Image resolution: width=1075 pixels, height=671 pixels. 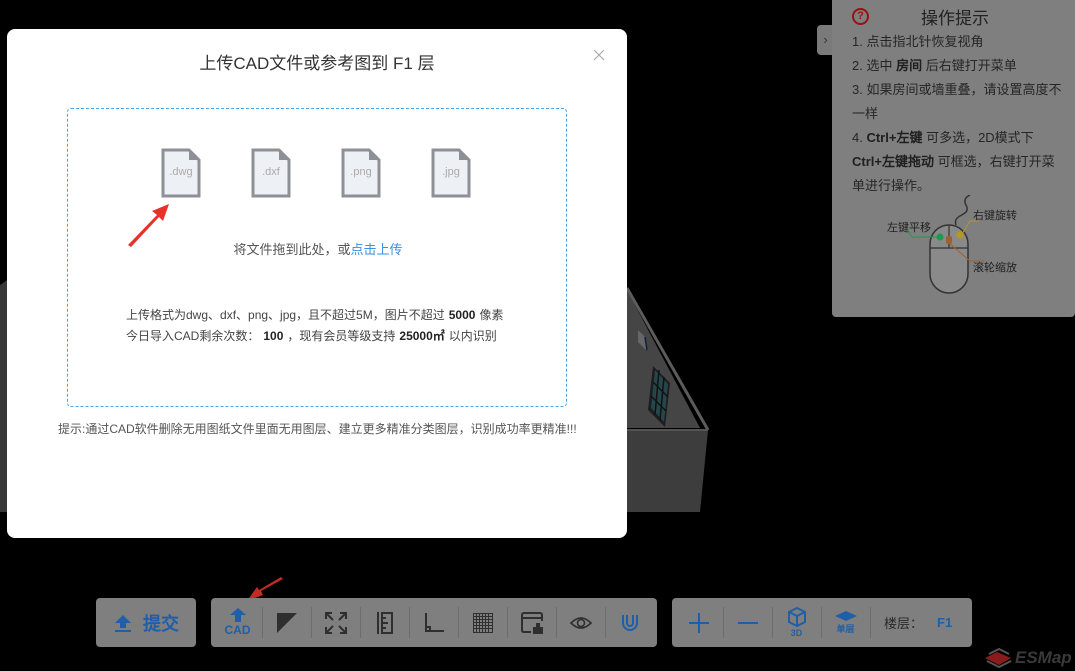 I want to click on mouse-icon, so click(x=944, y=244).